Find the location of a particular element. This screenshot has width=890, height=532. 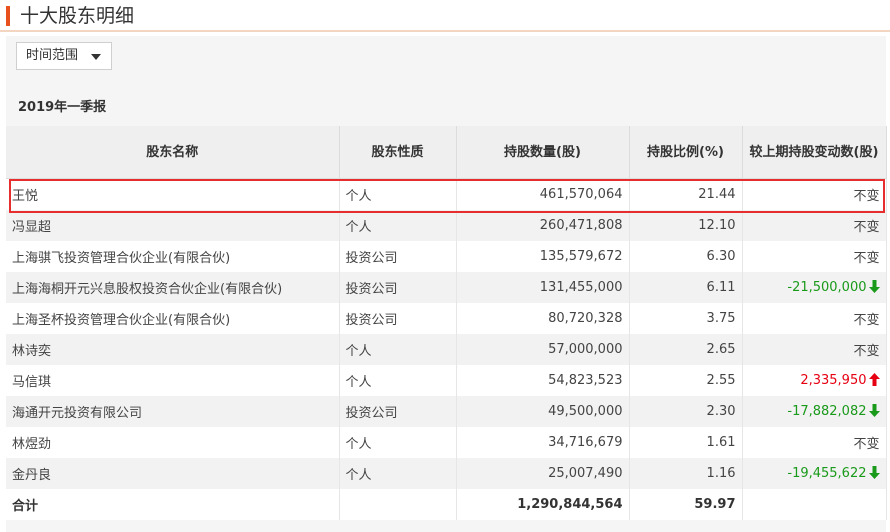

holder-shares: 135,579,672 is located at coordinates (543, 256).